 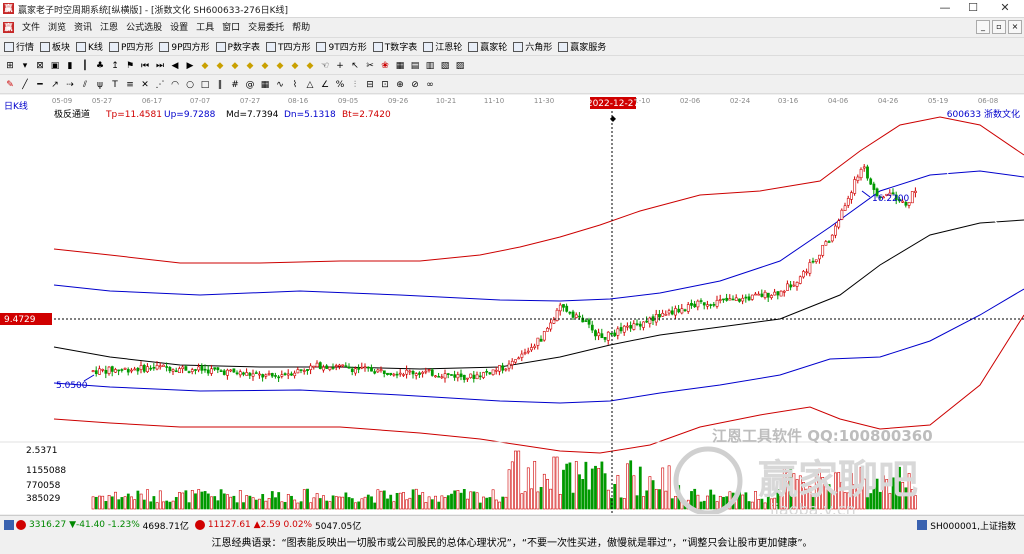 I want to click on bar-icon: ▮, so click(x=70, y=66).